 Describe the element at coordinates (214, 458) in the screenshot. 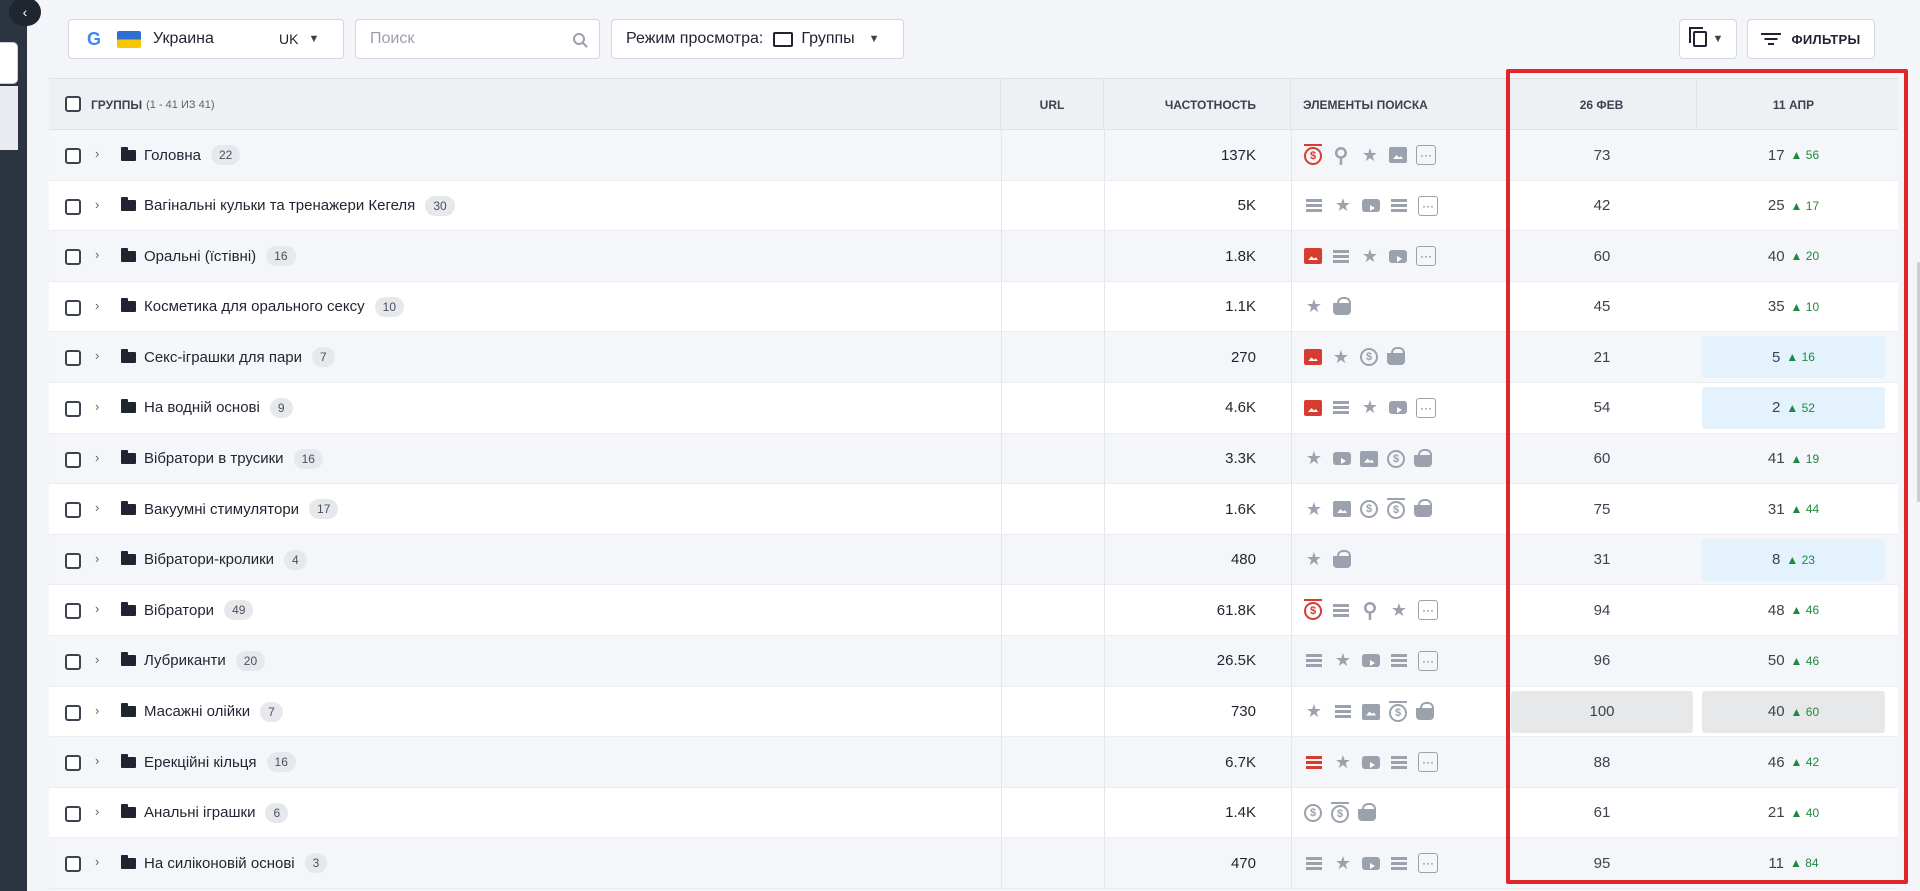

I see `group-name: Вібратори в трусики` at that location.